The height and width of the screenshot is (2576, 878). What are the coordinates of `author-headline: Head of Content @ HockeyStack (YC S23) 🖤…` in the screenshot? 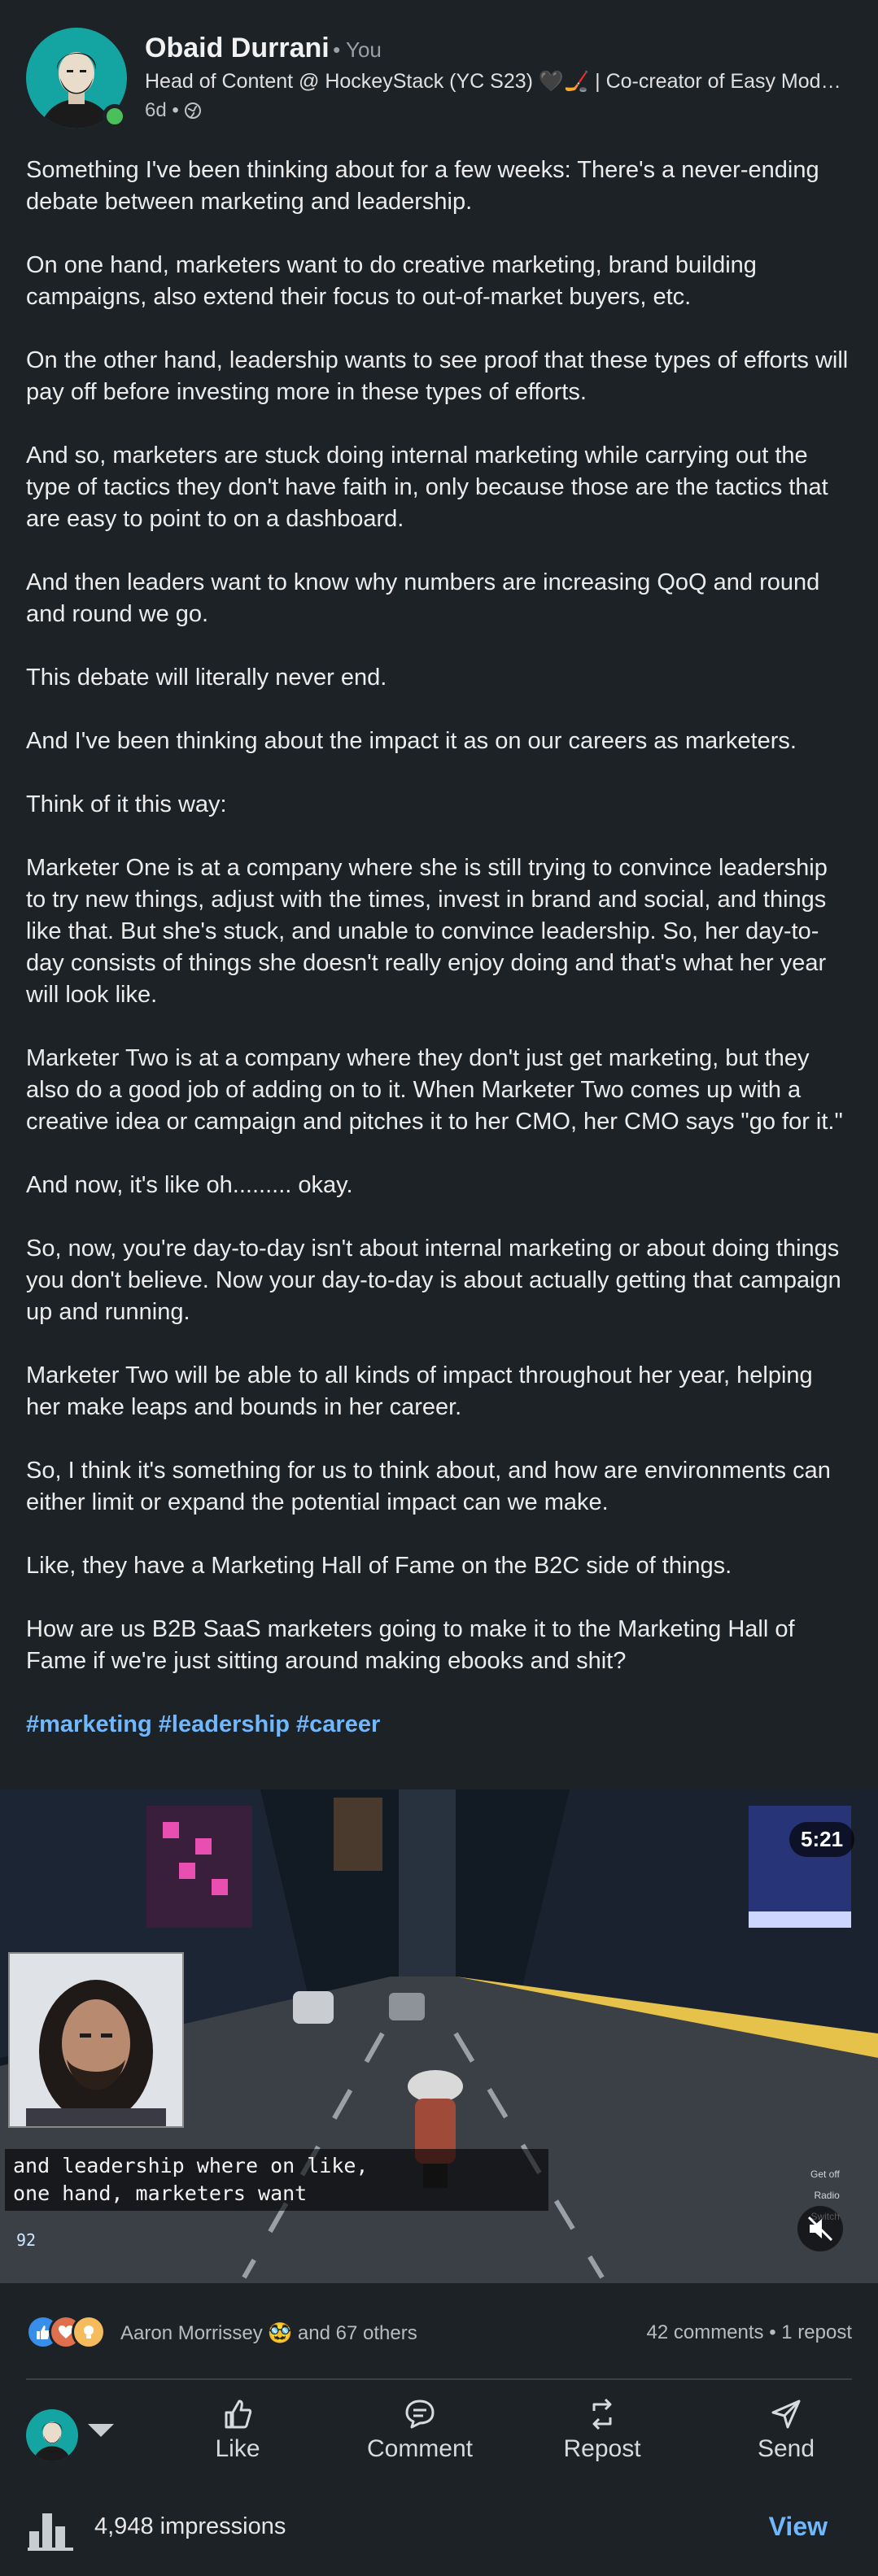 It's located at (498, 81).